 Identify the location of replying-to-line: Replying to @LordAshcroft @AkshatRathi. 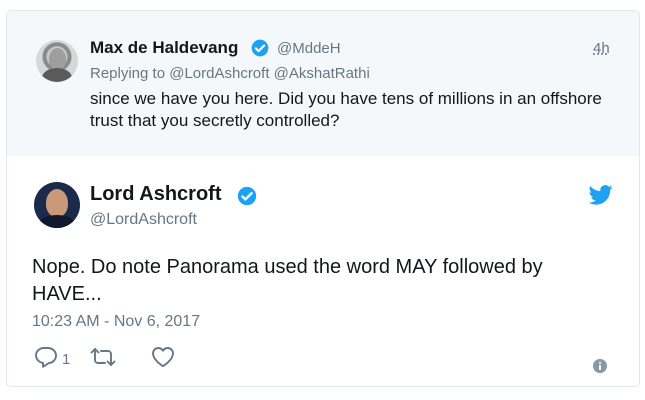
(230, 73).